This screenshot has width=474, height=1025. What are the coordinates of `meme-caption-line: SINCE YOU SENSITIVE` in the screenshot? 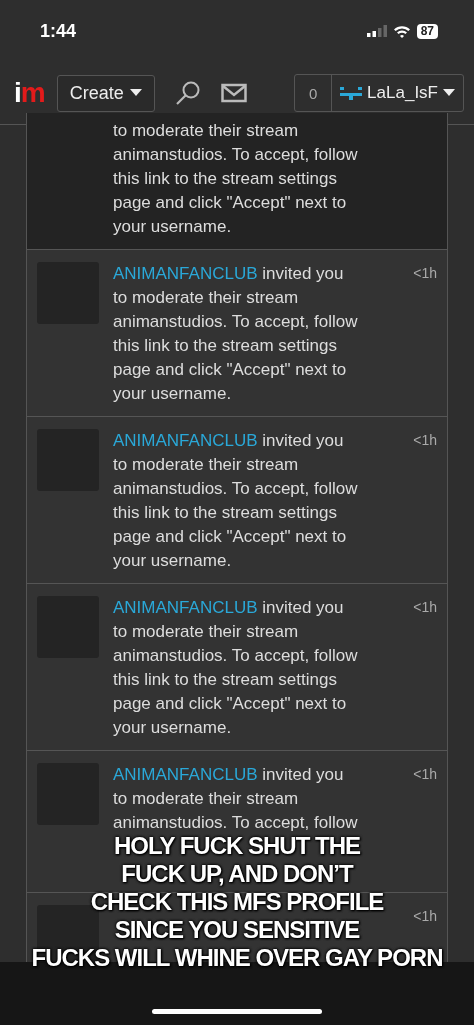 It's located at (237, 930).